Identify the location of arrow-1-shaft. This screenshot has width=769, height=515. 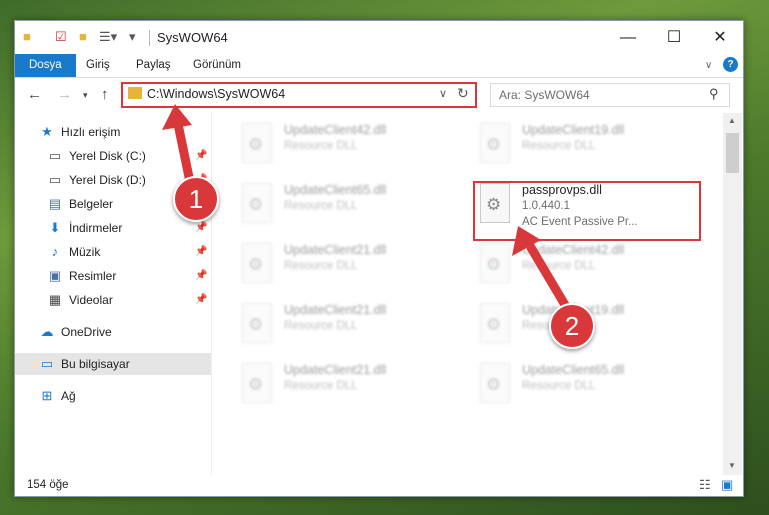
(184, 153).